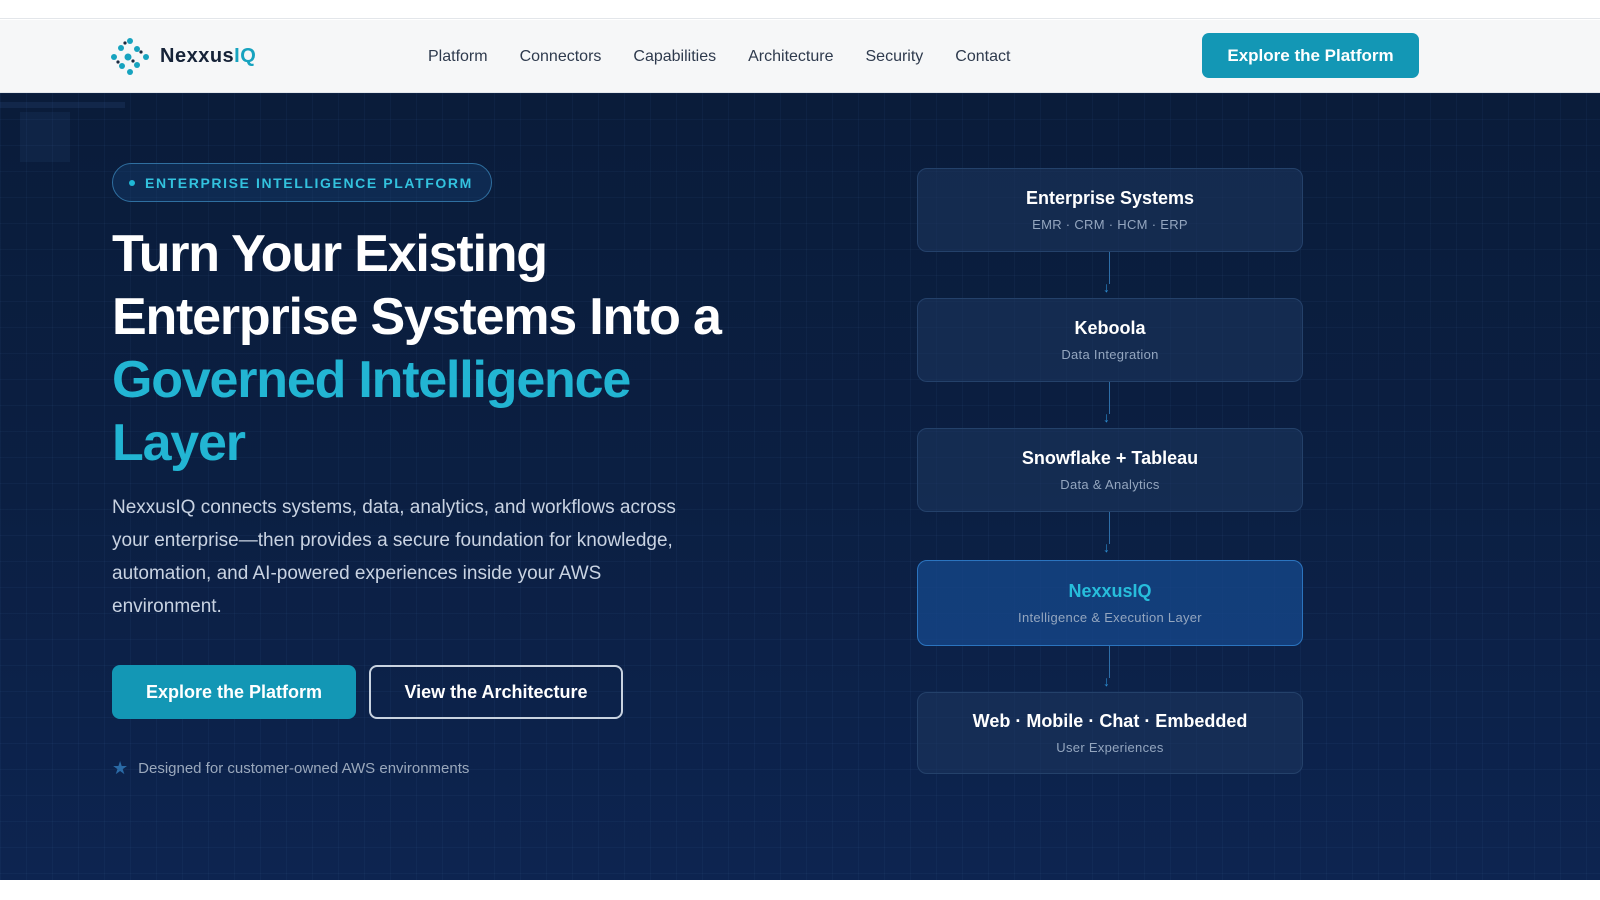 Image resolution: width=1600 pixels, height=900 pixels. What do you see at coordinates (179, 443) in the screenshot?
I see `headline-accent-2: Layer` at bounding box center [179, 443].